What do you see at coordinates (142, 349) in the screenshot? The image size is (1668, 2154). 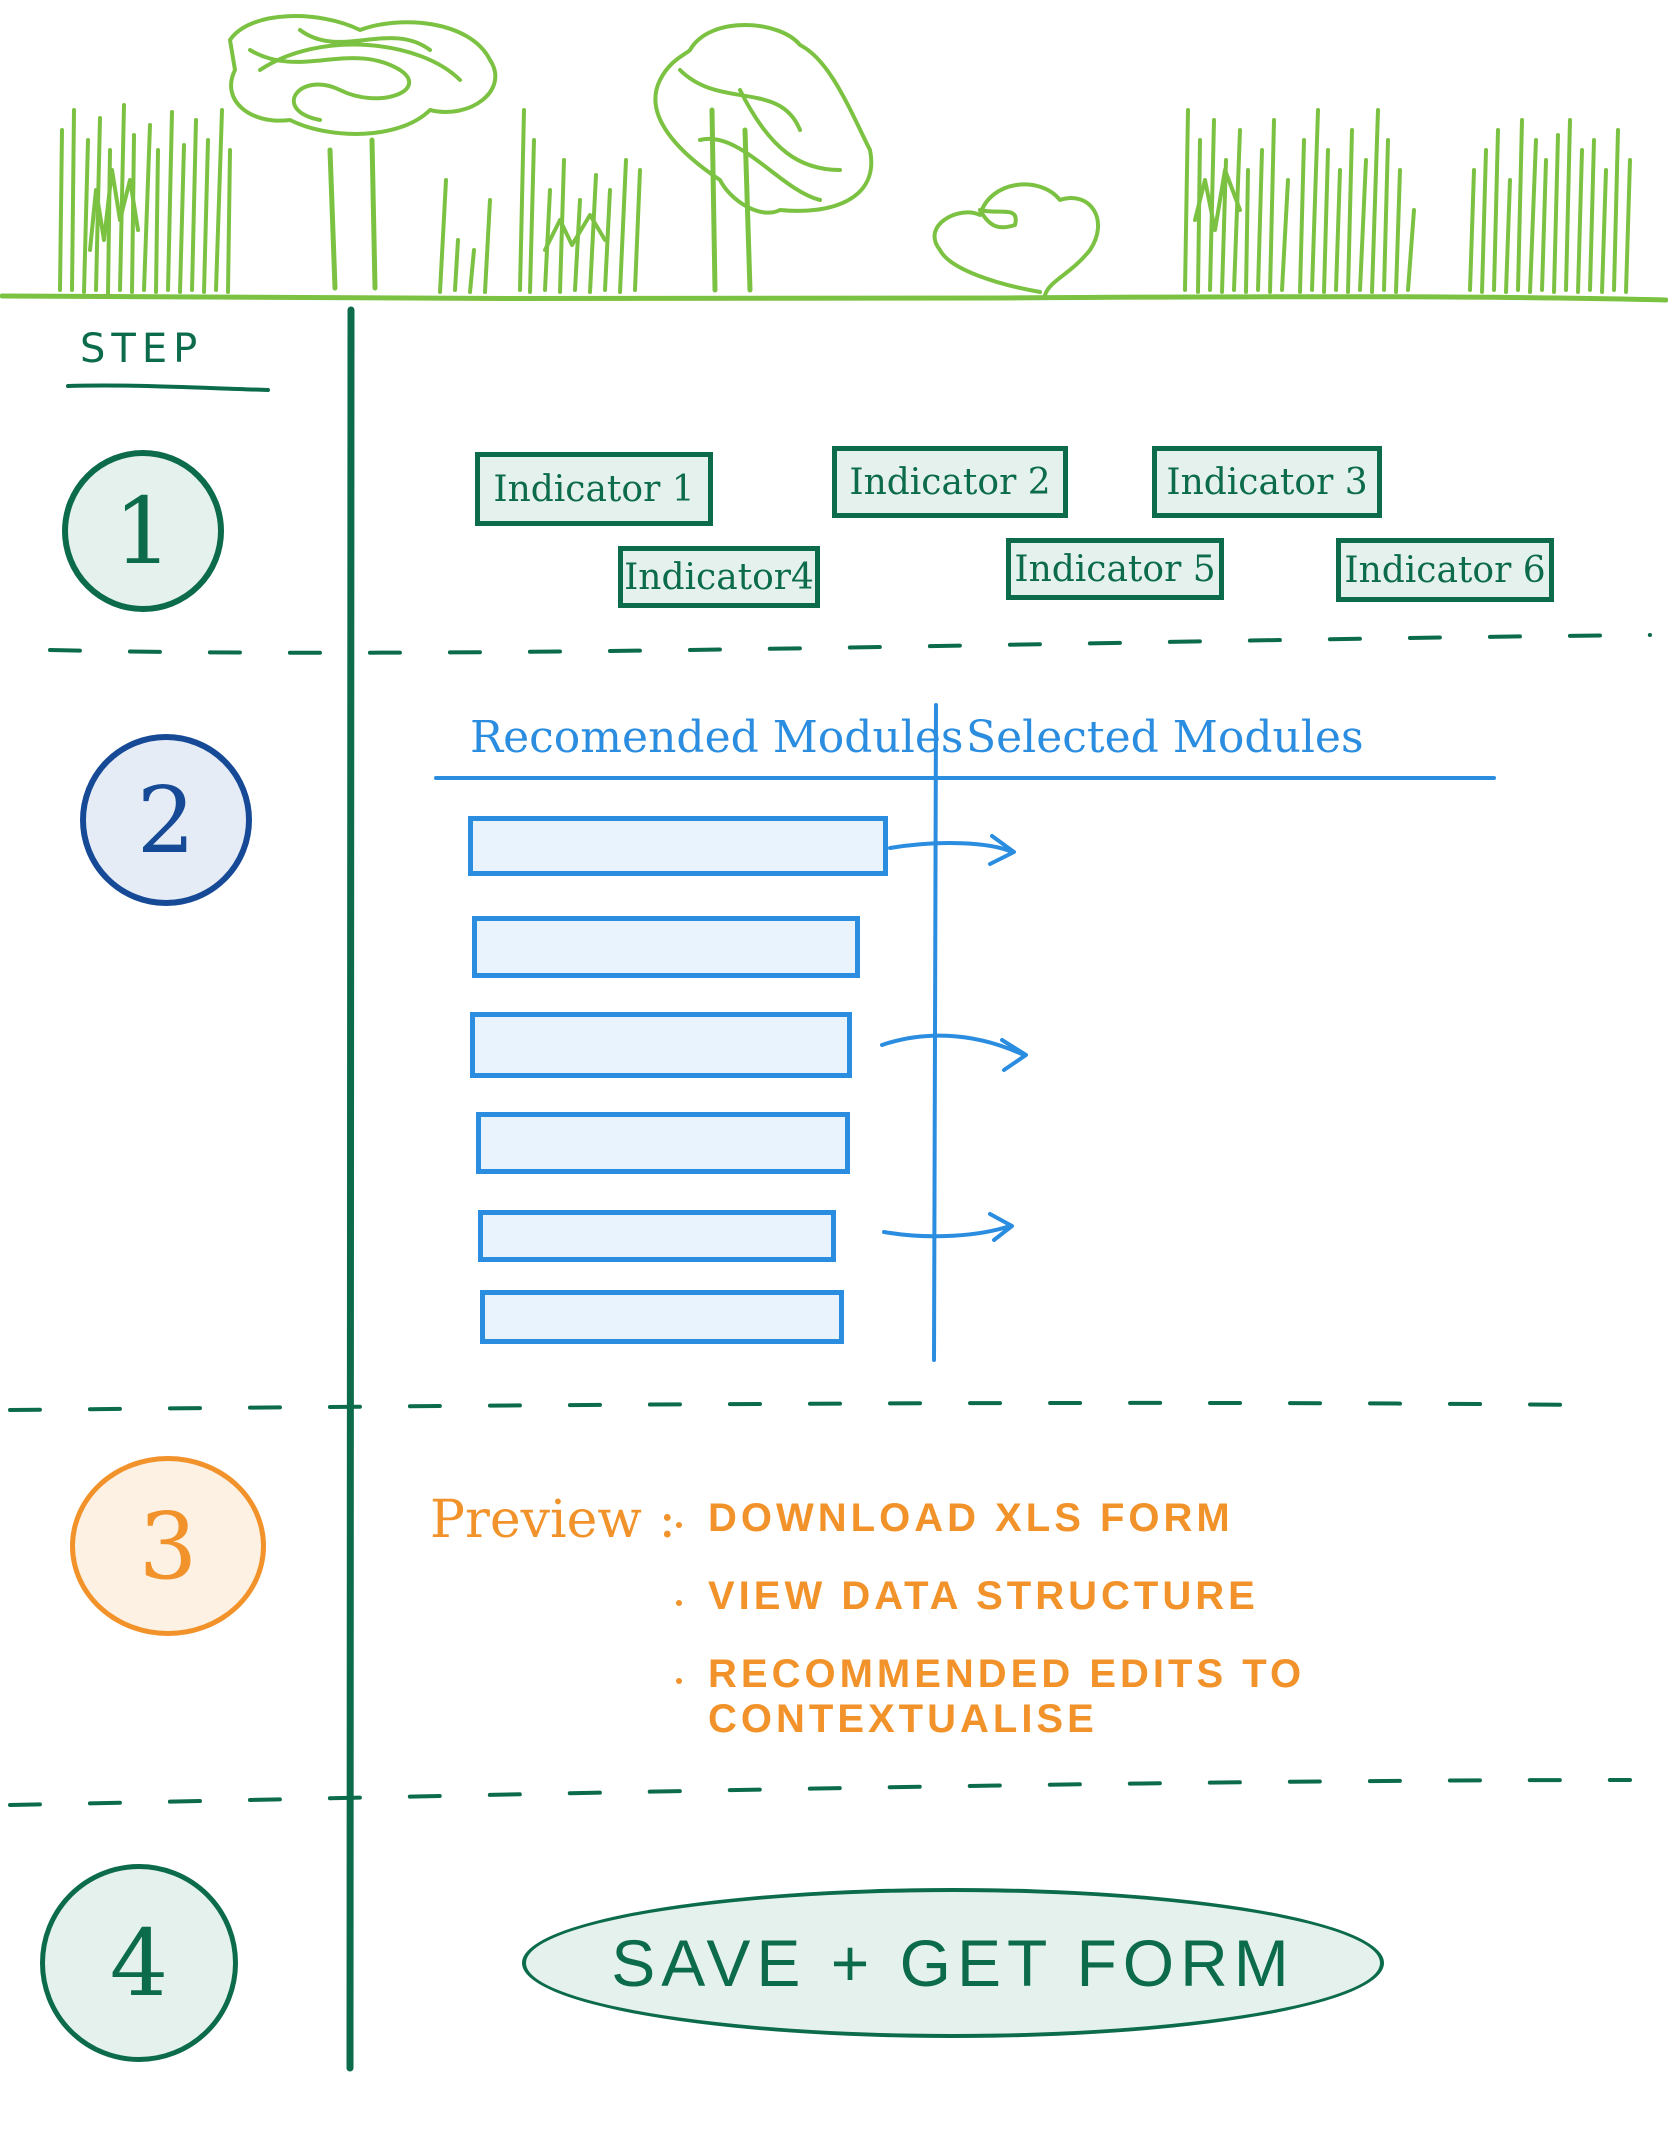 I see `step-header: STEP` at bounding box center [142, 349].